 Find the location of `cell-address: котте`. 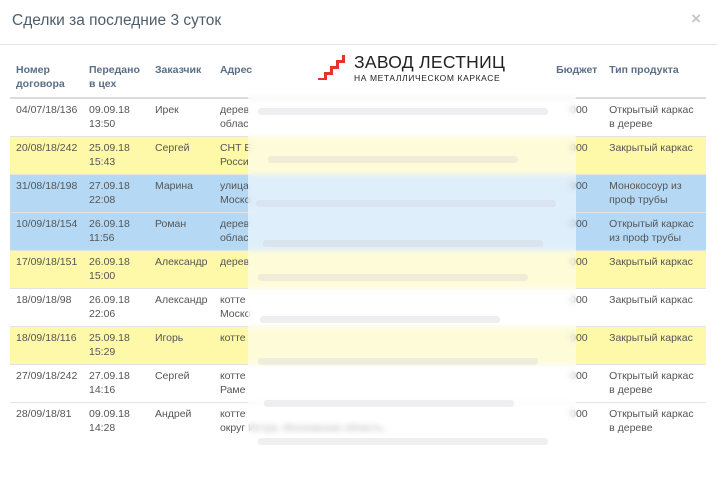

cell-address: котте is located at coordinates (382, 345).